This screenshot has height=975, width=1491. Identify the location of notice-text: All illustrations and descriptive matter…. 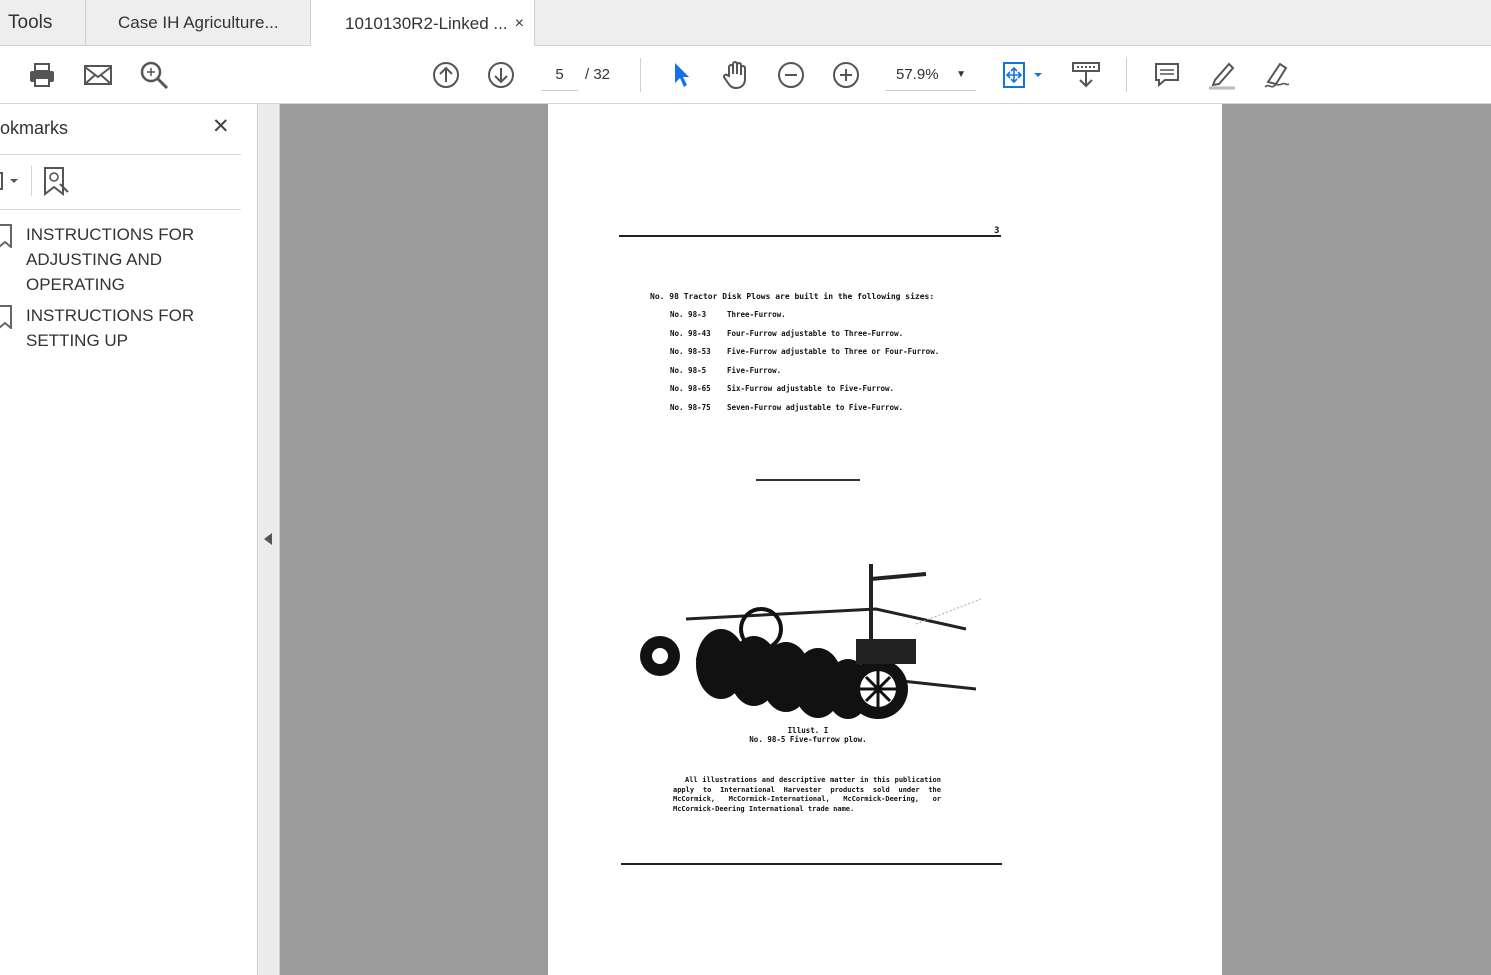
(807, 794).